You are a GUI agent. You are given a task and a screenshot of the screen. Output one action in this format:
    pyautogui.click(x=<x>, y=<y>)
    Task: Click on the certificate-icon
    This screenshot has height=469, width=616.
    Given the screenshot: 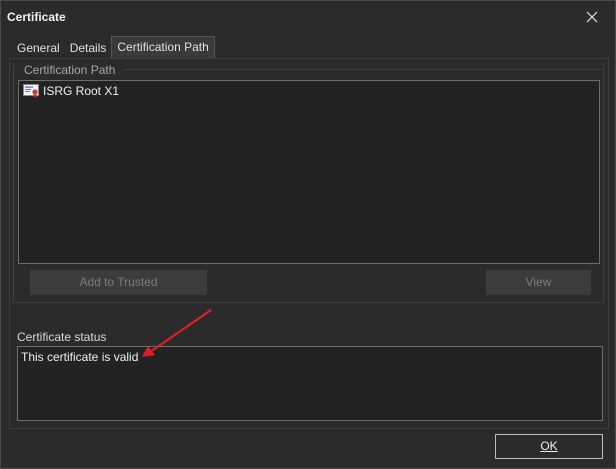 What is the action you would take?
    pyautogui.click(x=31, y=91)
    